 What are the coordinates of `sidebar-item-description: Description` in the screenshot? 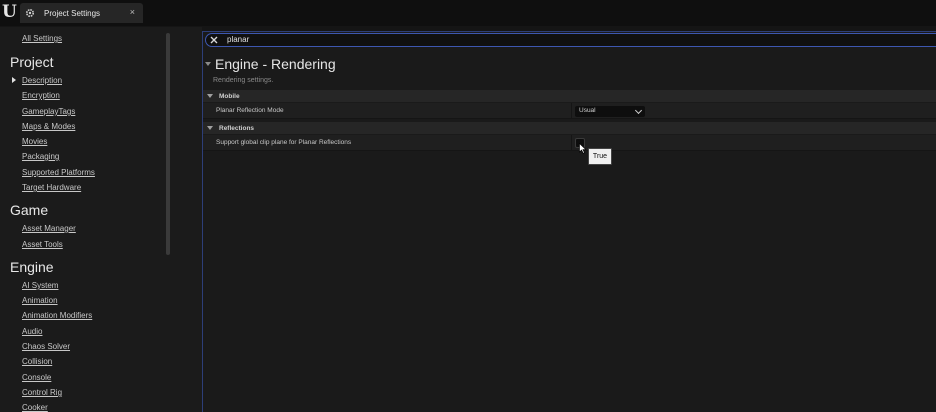 It's located at (42, 80).